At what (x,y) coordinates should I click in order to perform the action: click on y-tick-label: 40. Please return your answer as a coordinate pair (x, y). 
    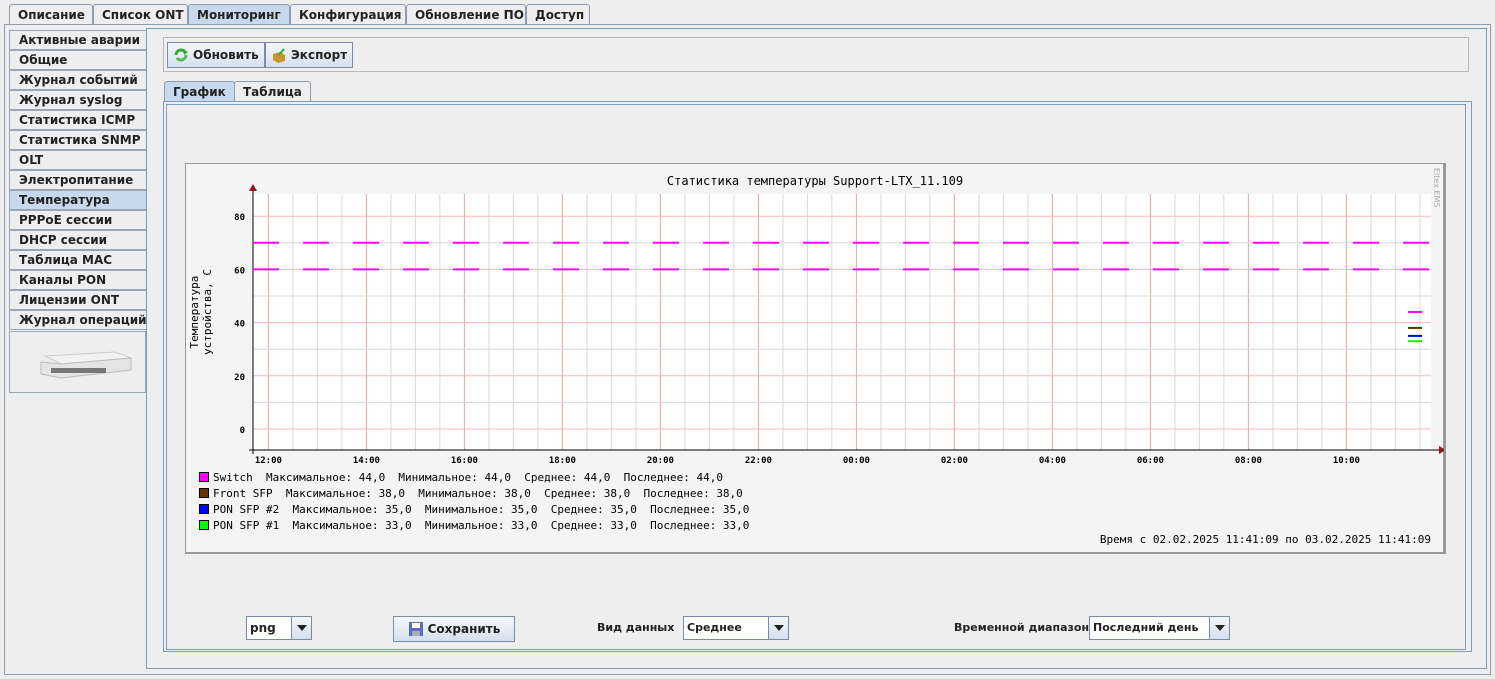
    Looking at the image, I should click on (239, 325).